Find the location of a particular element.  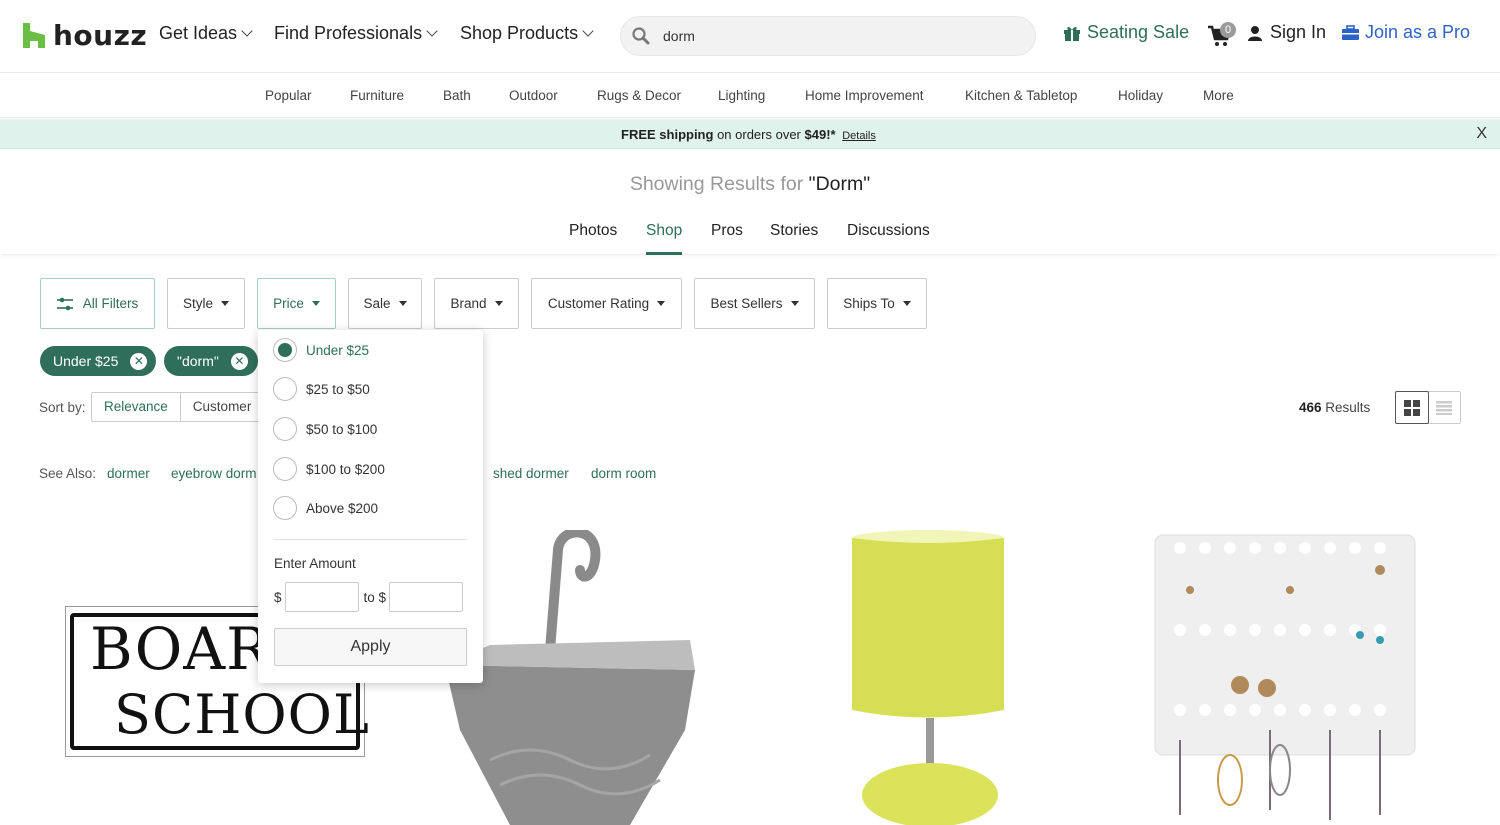

results-prefix: Showing Results for is located at coordinates (719, 184).